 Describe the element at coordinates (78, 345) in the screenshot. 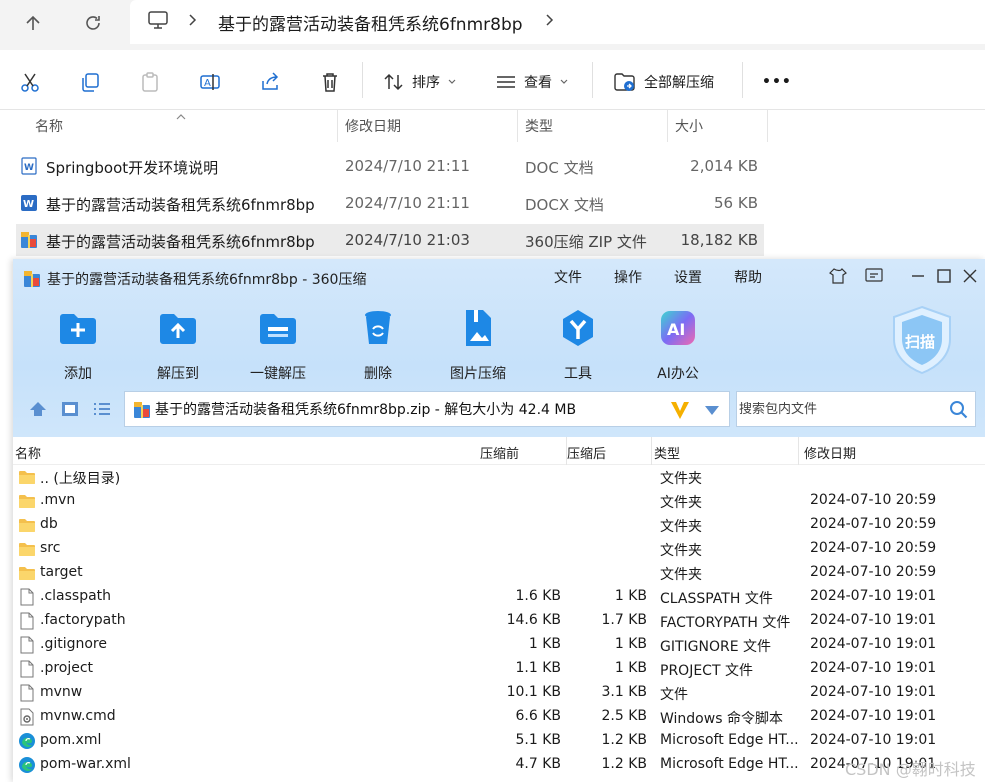

I see `add-button: 添加` at that location.